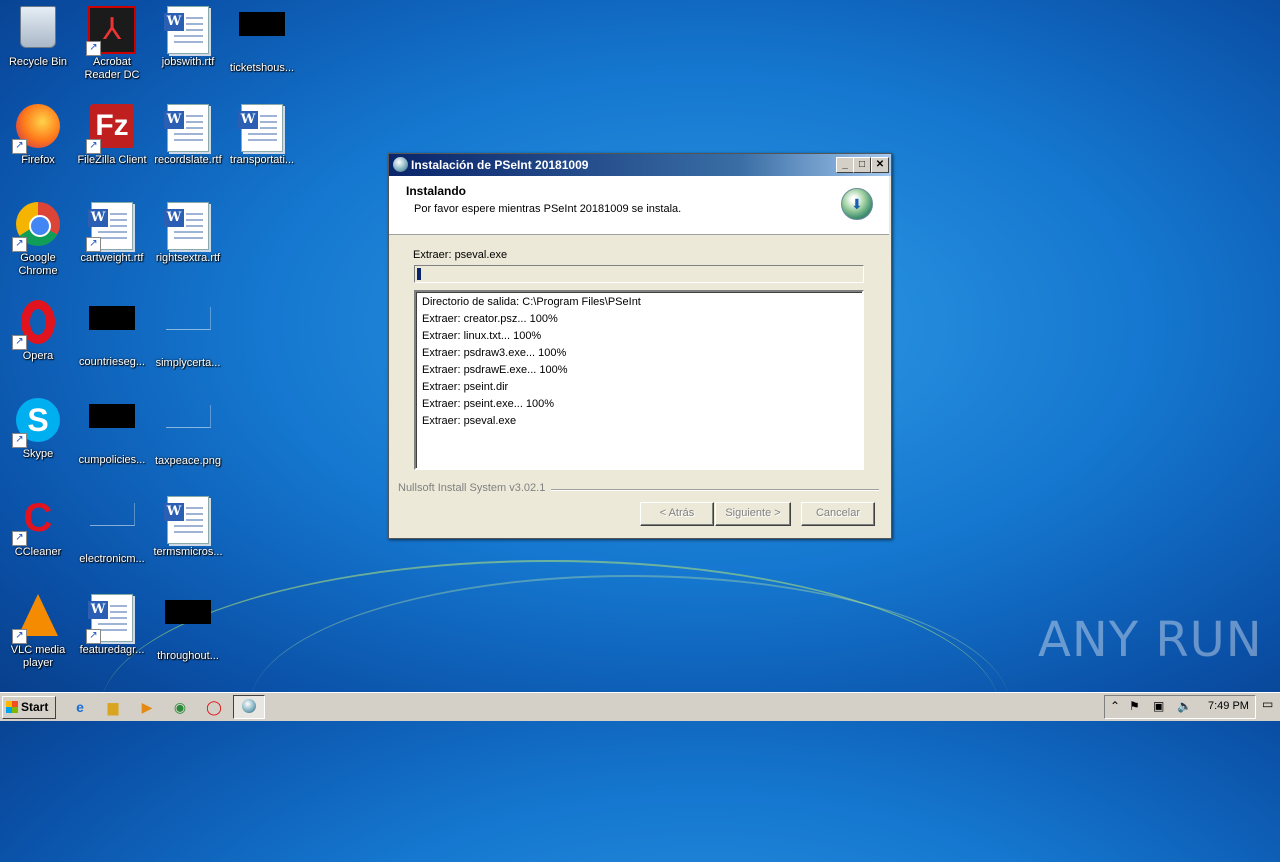 This screenshot has width=1280, height=862. I want to click on opera-taskbar-icon: ◯, so click(214, 707).